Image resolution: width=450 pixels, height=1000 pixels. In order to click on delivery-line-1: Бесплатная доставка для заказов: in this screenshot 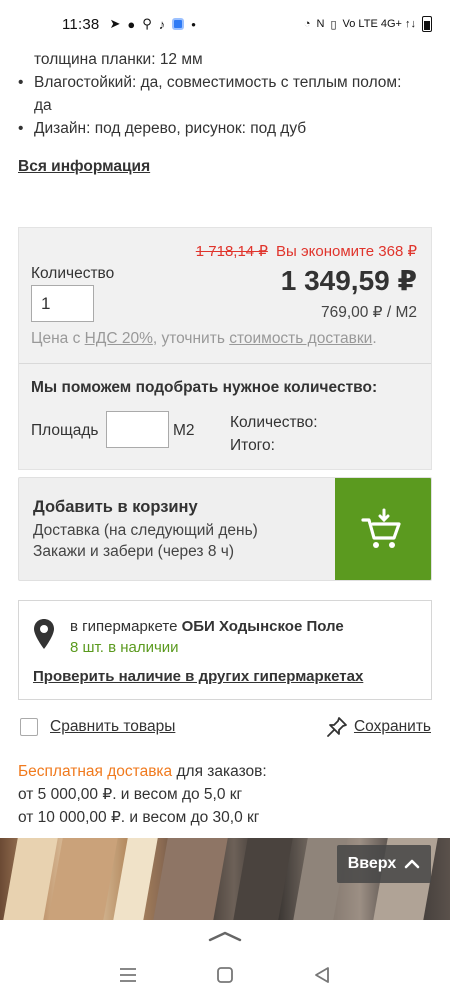, I will do `click(142, 771)`.